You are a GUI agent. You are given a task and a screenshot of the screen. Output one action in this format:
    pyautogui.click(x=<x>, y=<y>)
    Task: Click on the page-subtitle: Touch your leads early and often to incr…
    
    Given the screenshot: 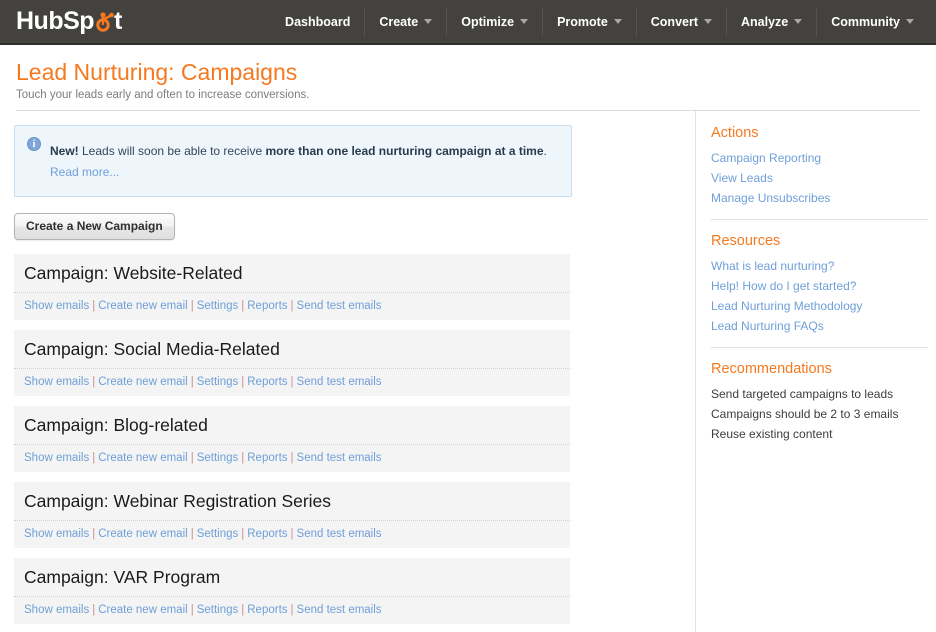 What is the action you would take?
    pyautogui.click(x=163, y=95)
    